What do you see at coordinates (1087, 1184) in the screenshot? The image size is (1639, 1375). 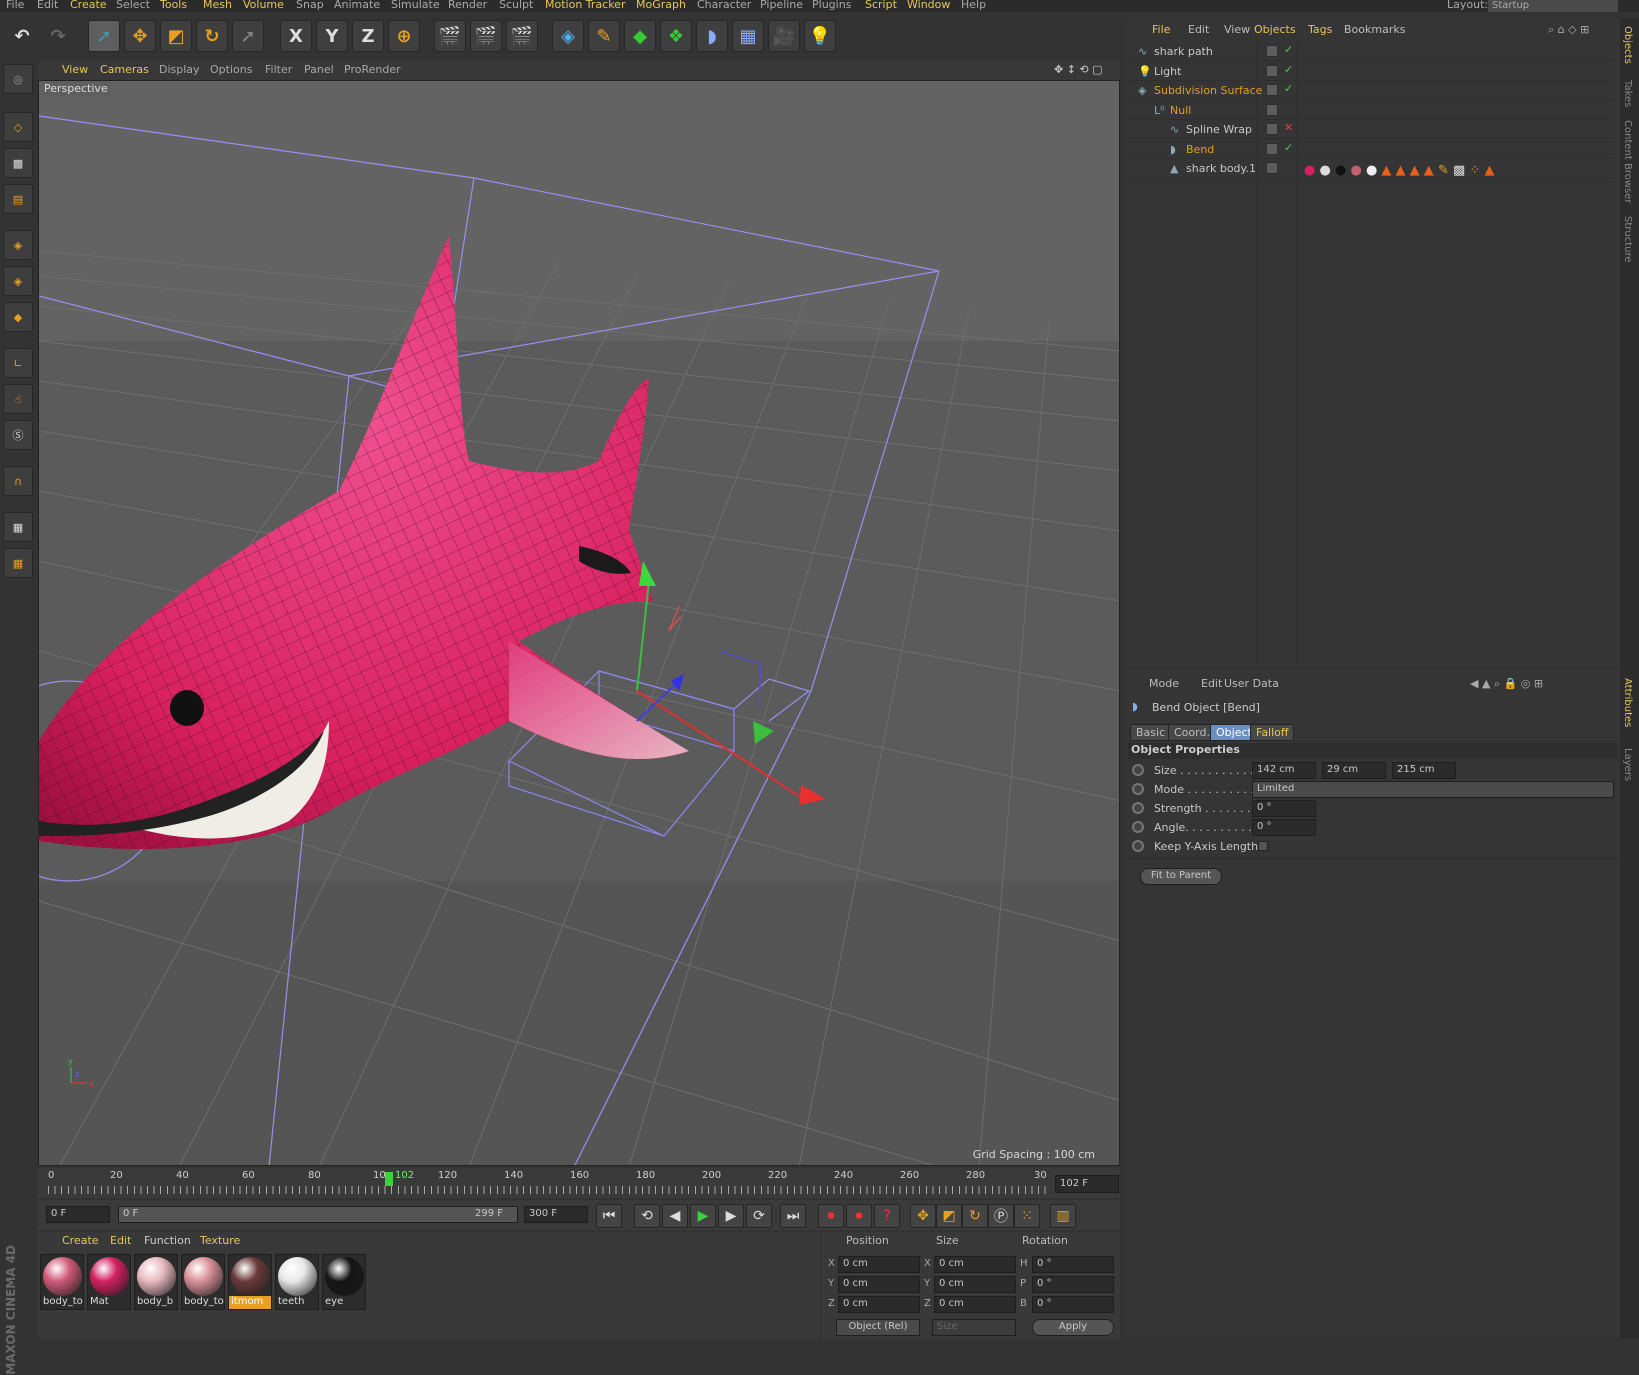 I see `current-frame-field: 102 F` at bounding box center [1087, 1184].